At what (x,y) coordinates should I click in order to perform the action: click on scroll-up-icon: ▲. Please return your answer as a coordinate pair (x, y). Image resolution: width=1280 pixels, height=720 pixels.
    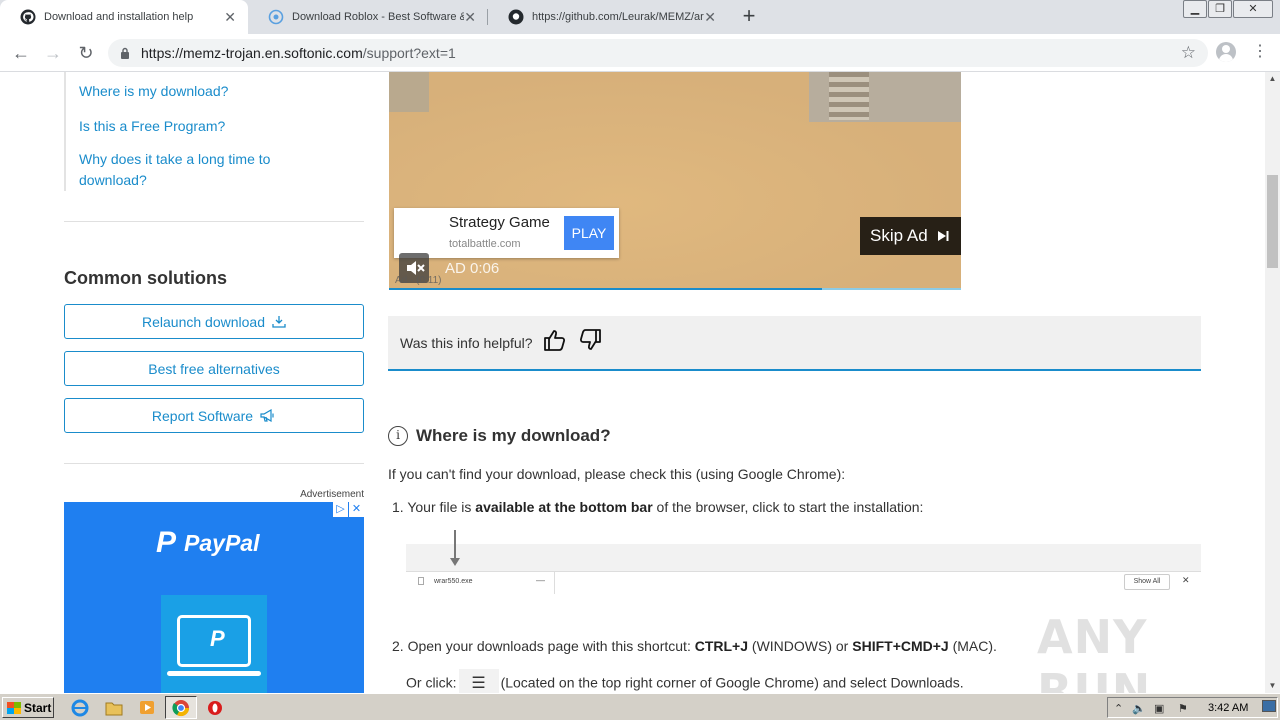
    Looking at the image, I should click on (1272, 79).